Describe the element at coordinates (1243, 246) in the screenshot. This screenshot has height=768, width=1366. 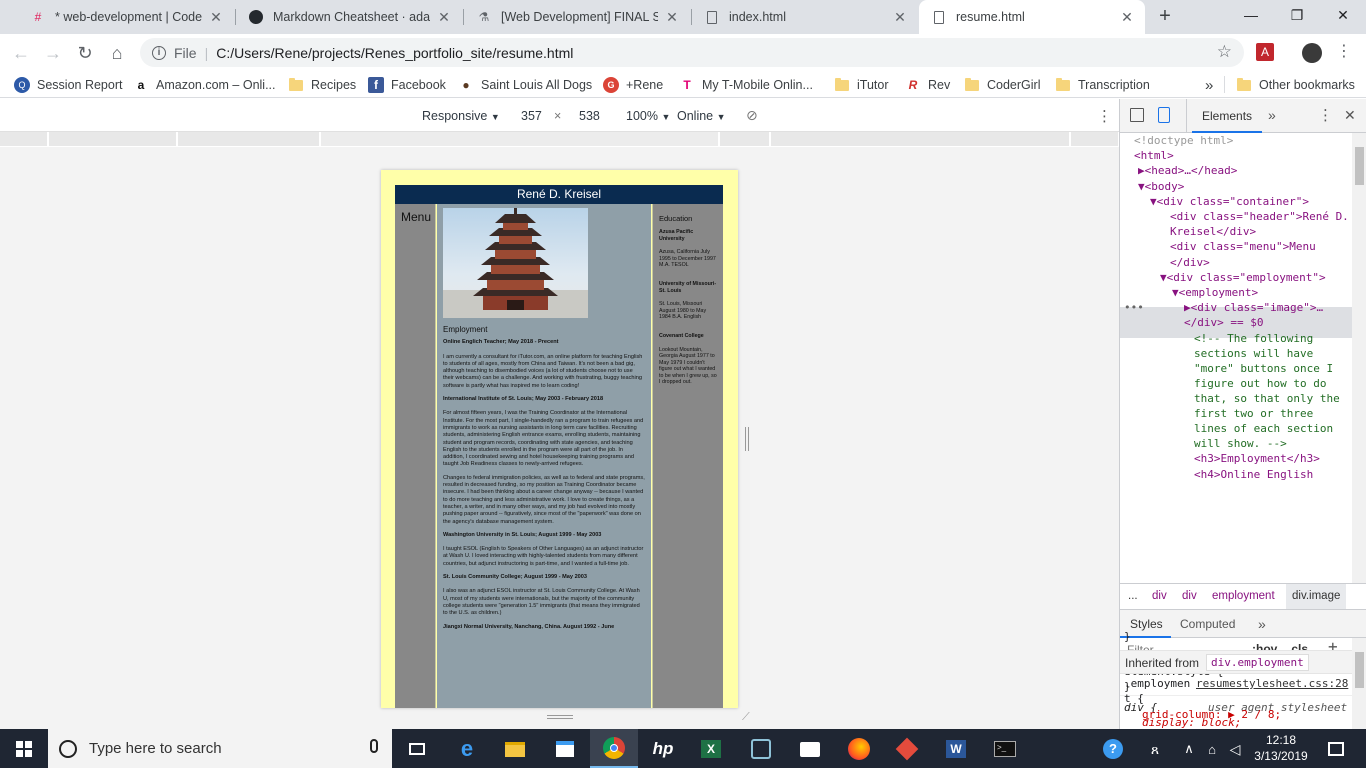
I see `dom-node: <div class="menu">Menu` at that location.